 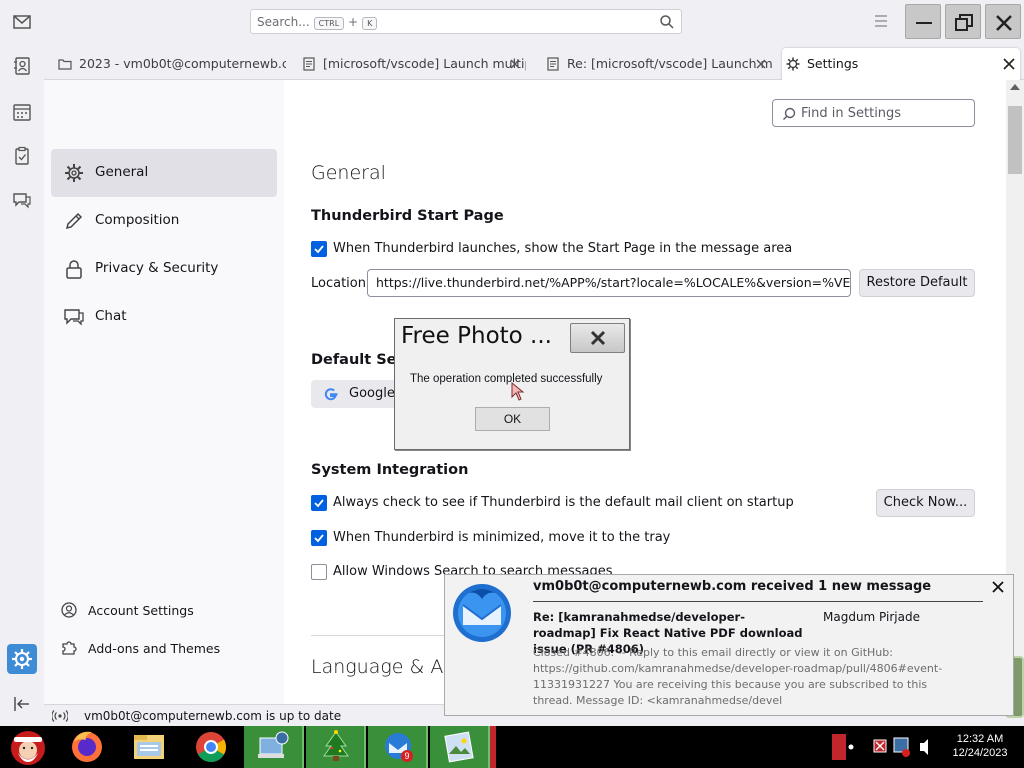 What do you see at coordinates (22, 112) in the screenshot?
I see `calendar-icon` at bounding box center [22, 112].